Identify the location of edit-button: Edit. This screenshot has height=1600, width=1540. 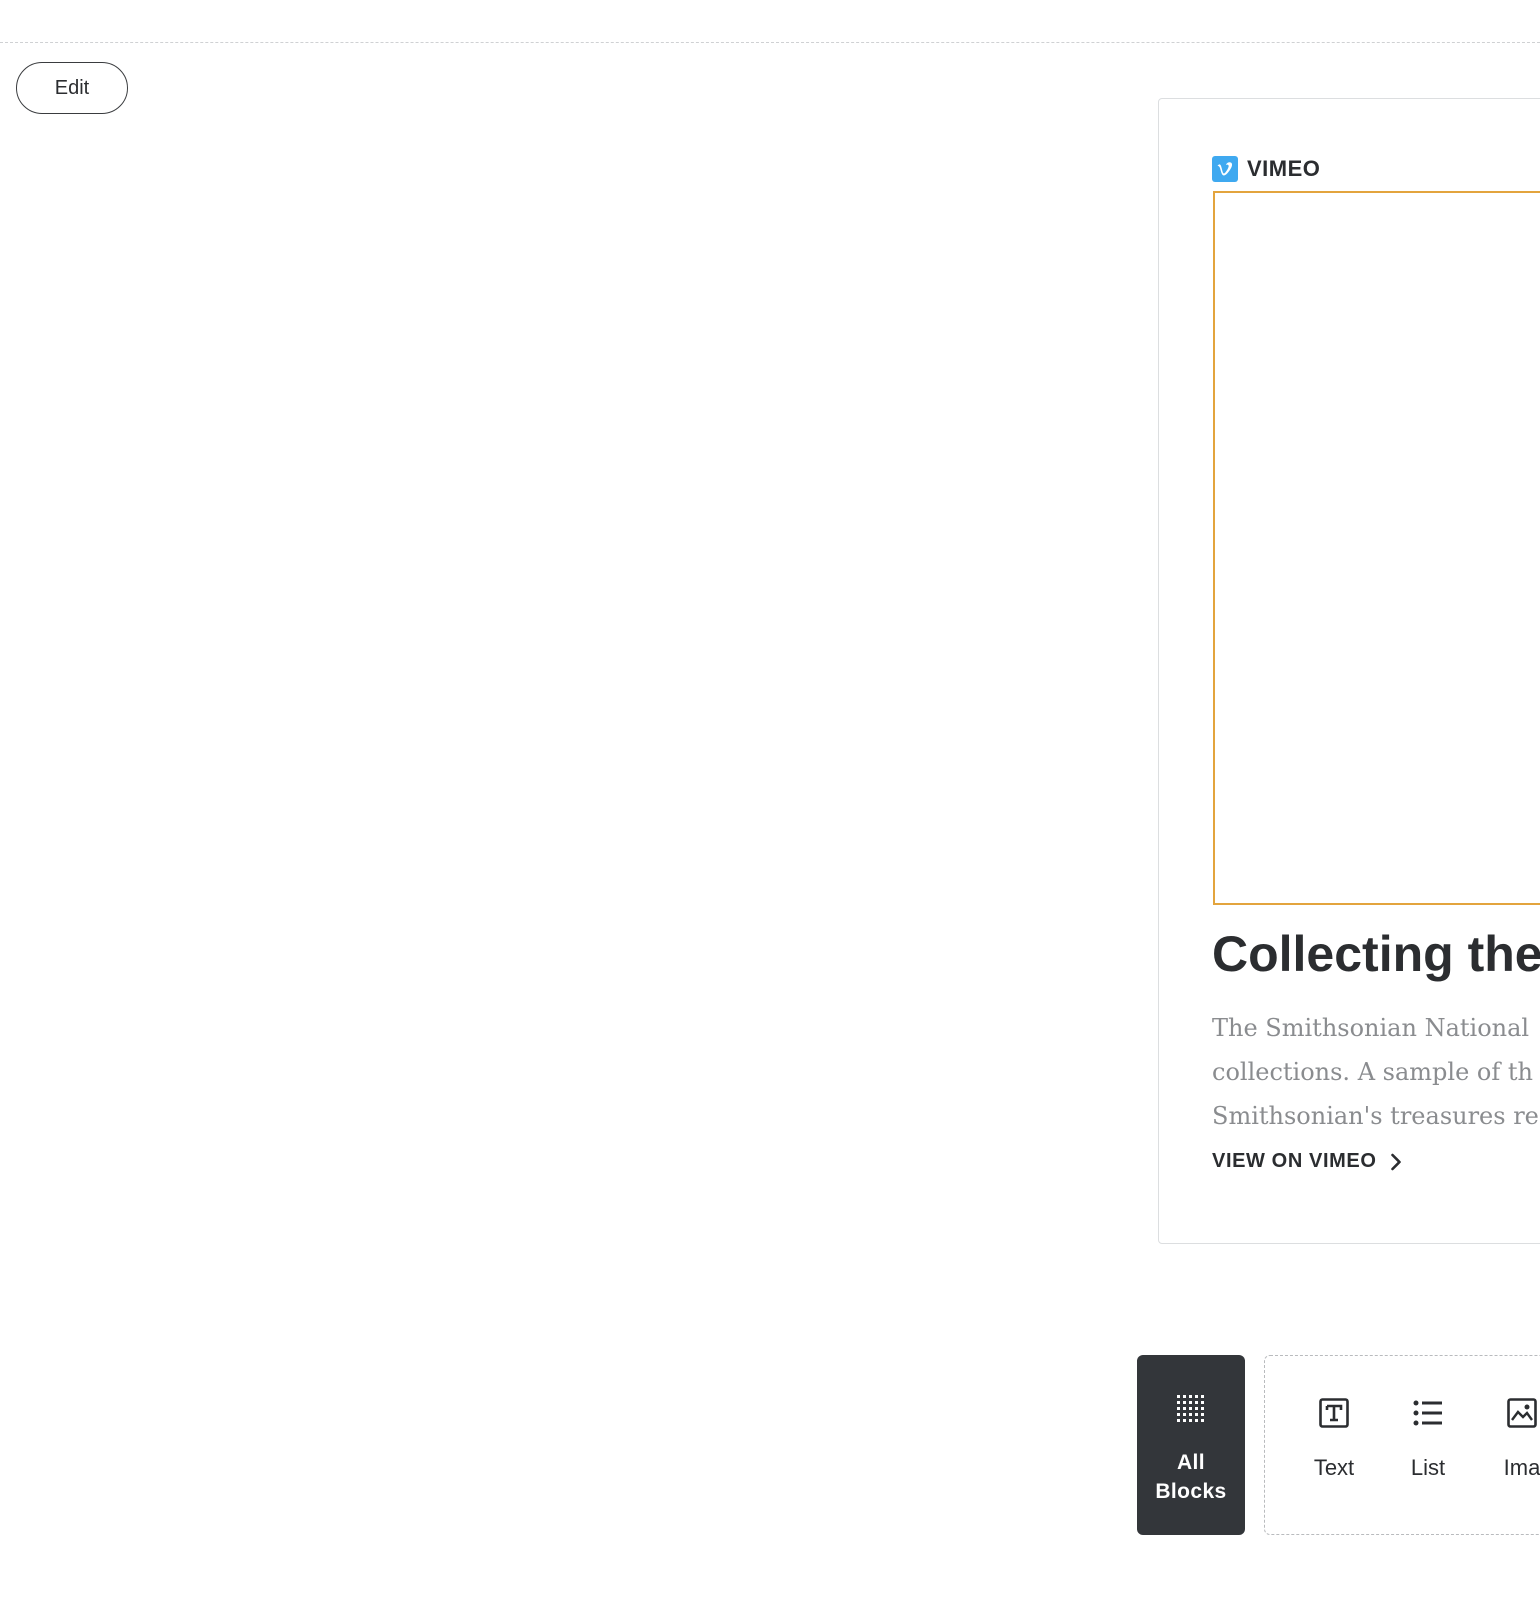
(72, 88).